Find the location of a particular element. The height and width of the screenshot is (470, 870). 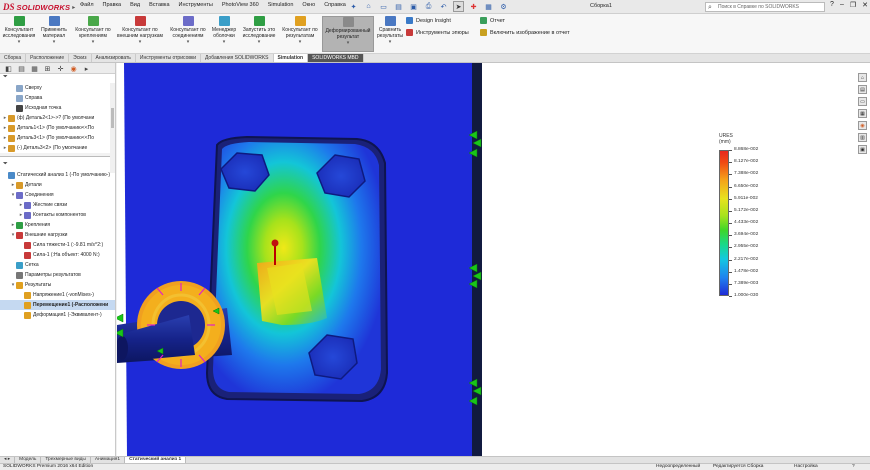

panel-expand-icon: ▸ is located at coordinates (86, 68).